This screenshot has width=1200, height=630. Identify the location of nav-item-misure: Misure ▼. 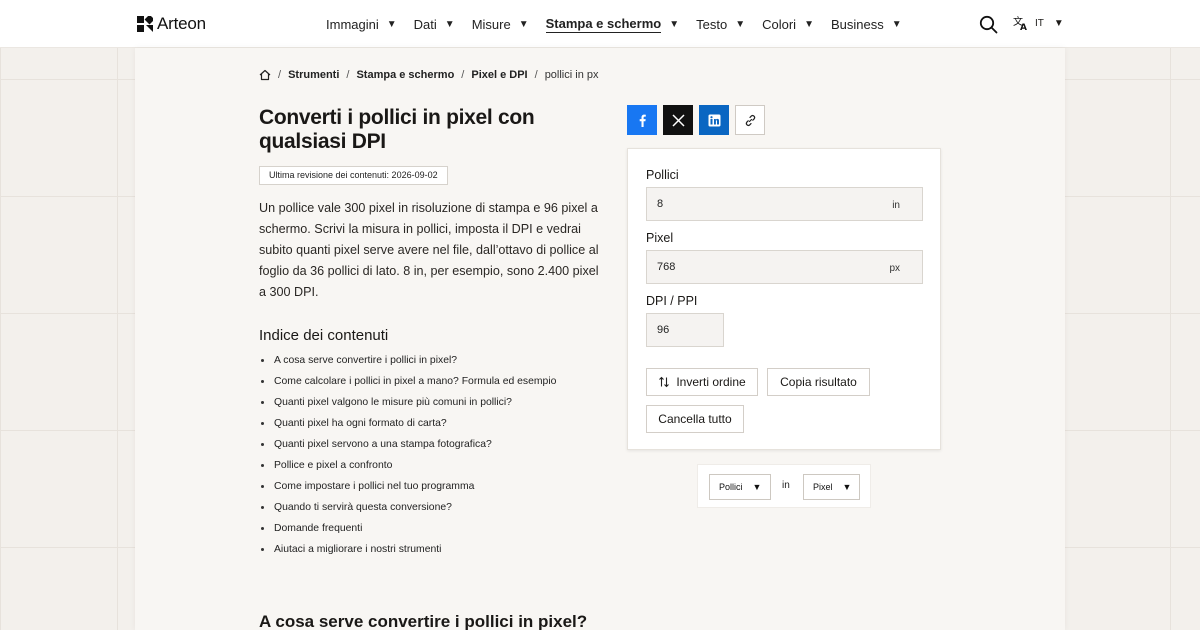
(500, 24).